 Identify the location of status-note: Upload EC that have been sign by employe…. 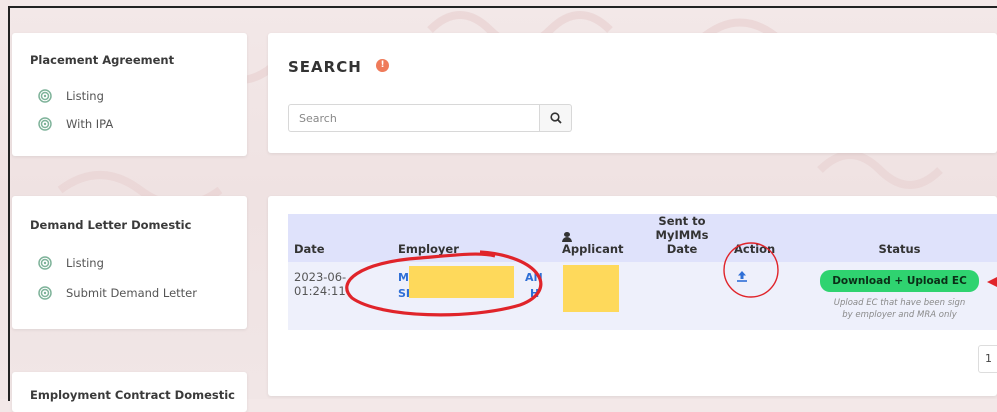
(899, 309).